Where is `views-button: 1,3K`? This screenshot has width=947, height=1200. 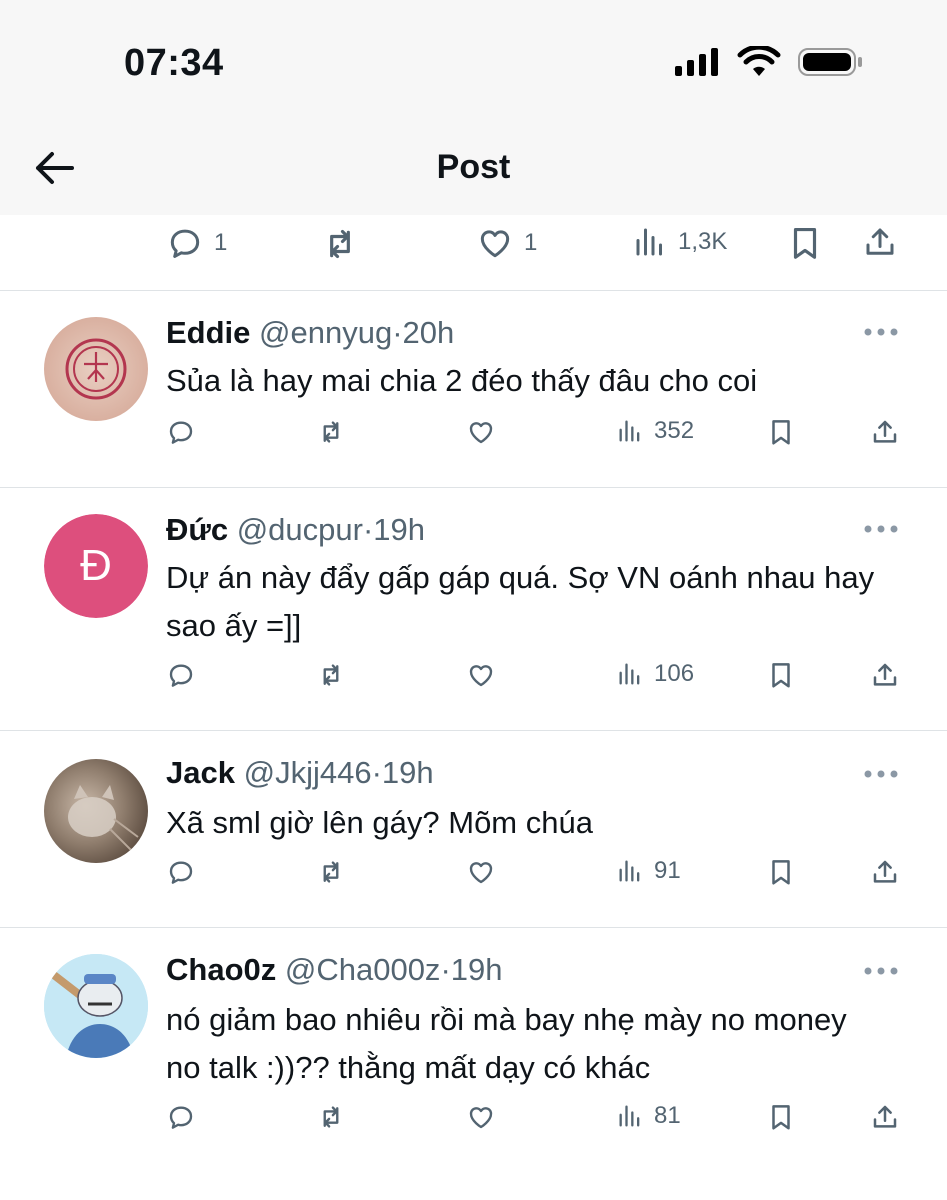 views-button: 1,3K is located at coordinates (679, 242).